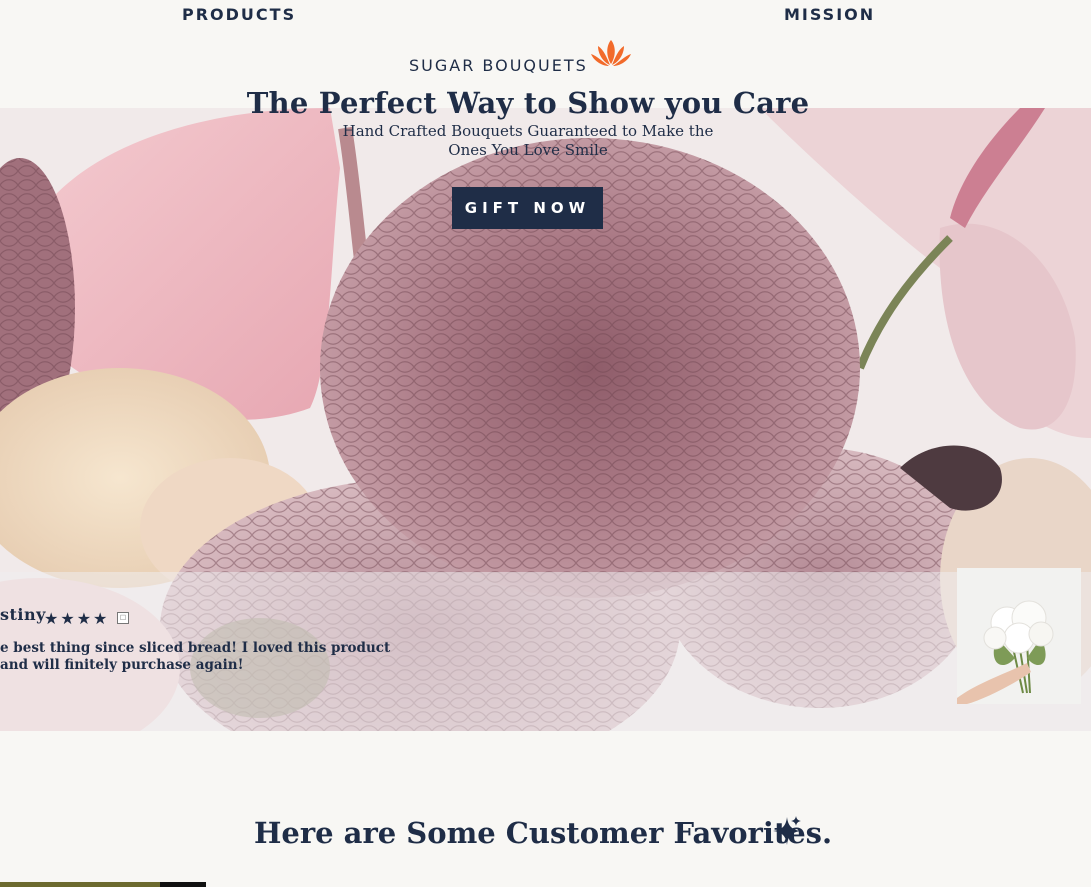  What do you see at coordinates (239, 14) in the screenshot?
I see `nav-products-link: PRODUCTS` at bounding box center [239, 14].